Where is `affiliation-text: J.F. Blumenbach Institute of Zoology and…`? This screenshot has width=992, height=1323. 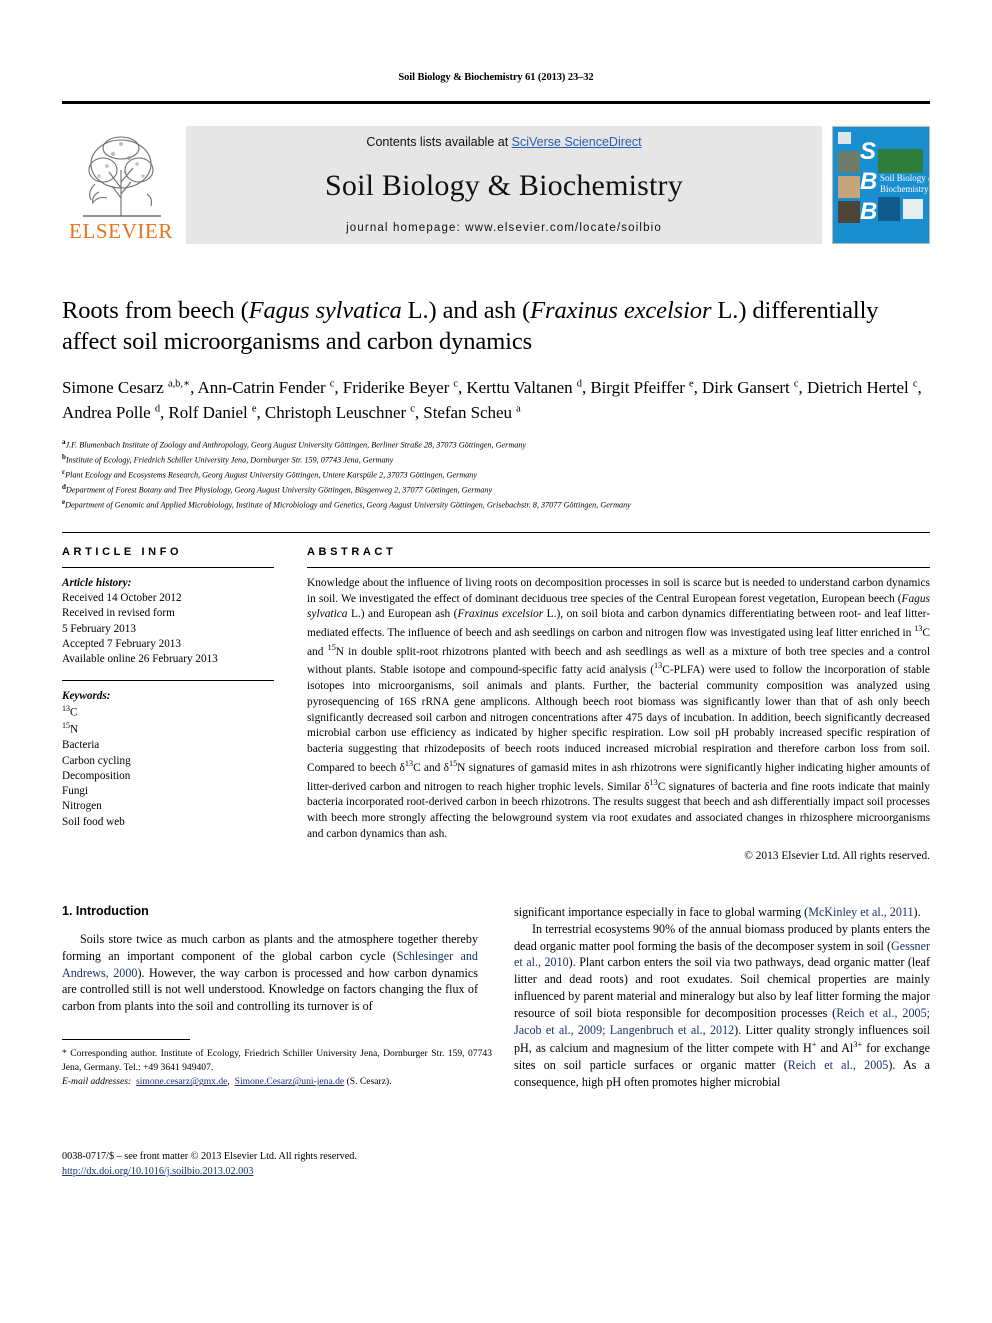 affiliation-text: J.F. Blumenbach Institute of Zoology and… is located at coordinates (296, 445).